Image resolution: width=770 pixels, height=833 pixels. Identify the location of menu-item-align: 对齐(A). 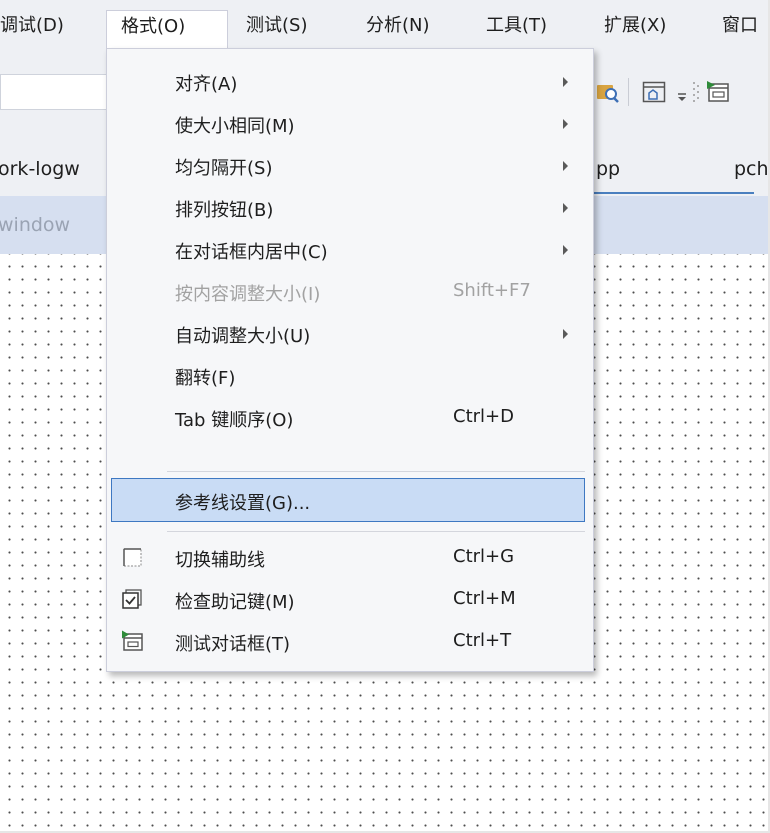
(350, 82).